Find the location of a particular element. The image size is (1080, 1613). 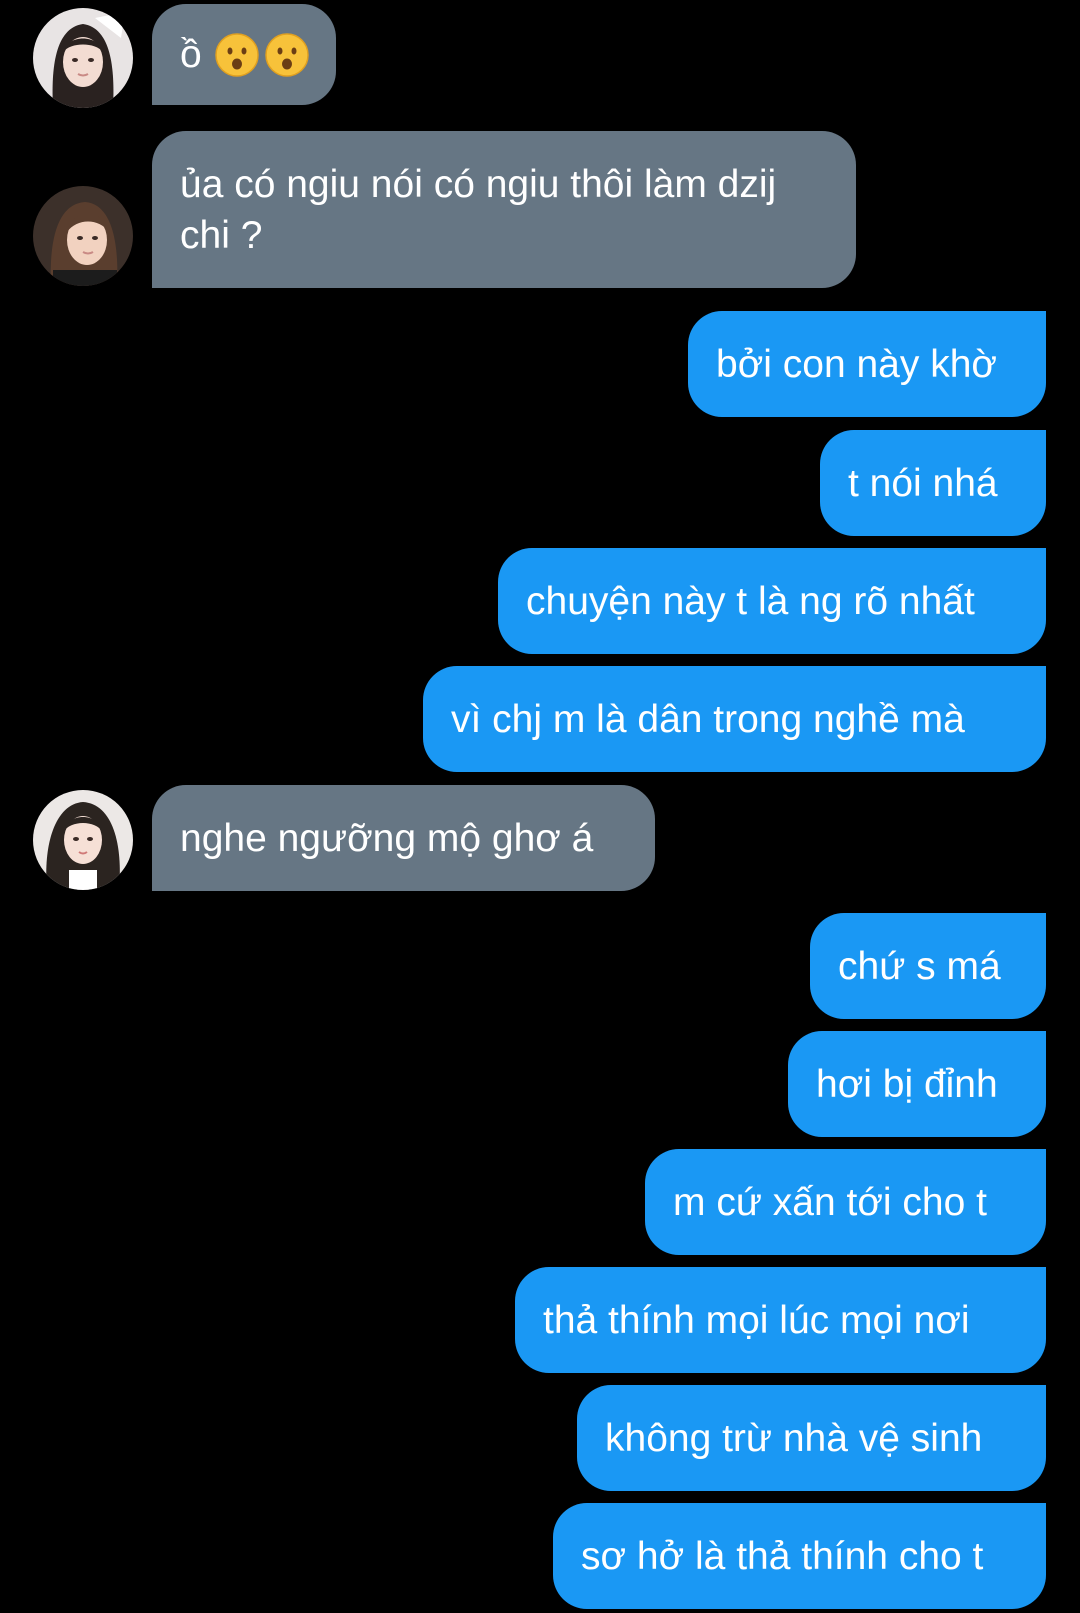

message-bubble-sent: bởi con này khờ is located at coordinates (867, 364).